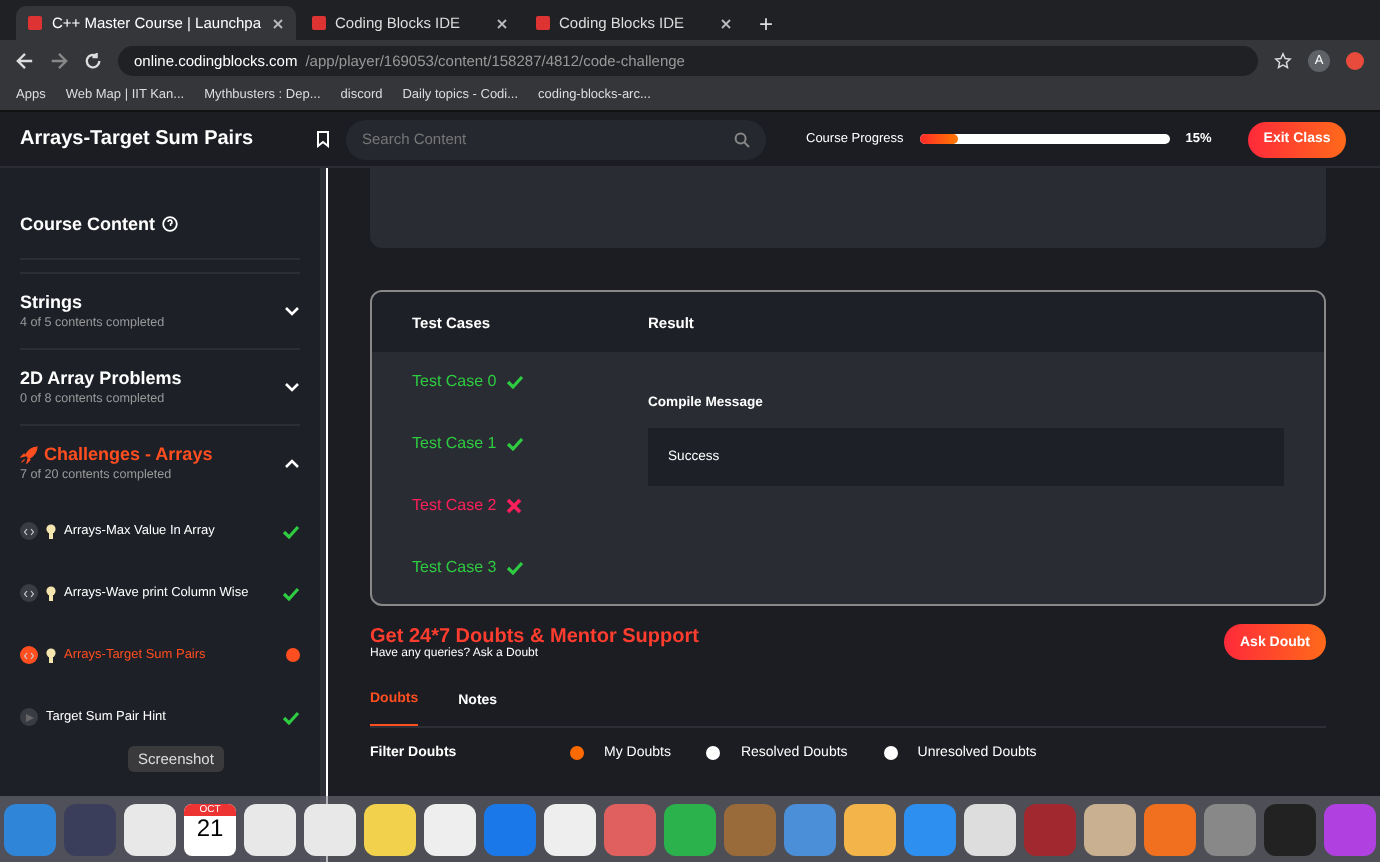 Image resolution: width=1380 pixels, height=862 pixels. What do you see at coordinates (25, 60) in the screenshot?
I see `back-arrow-icon` at bounding box center [25, 60].